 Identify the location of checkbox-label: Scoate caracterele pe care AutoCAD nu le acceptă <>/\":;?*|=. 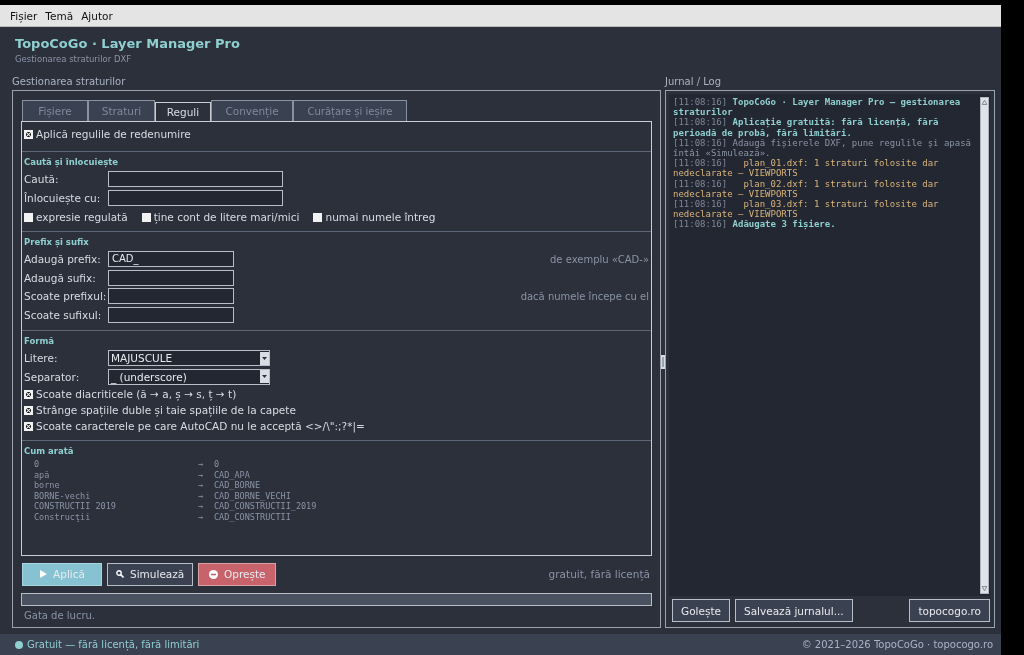
(200, 426).